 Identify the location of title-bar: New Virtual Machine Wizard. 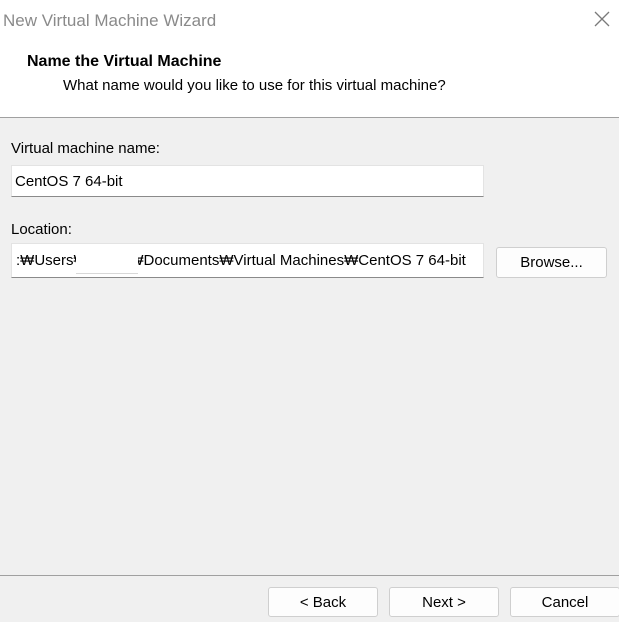
(309, 22).